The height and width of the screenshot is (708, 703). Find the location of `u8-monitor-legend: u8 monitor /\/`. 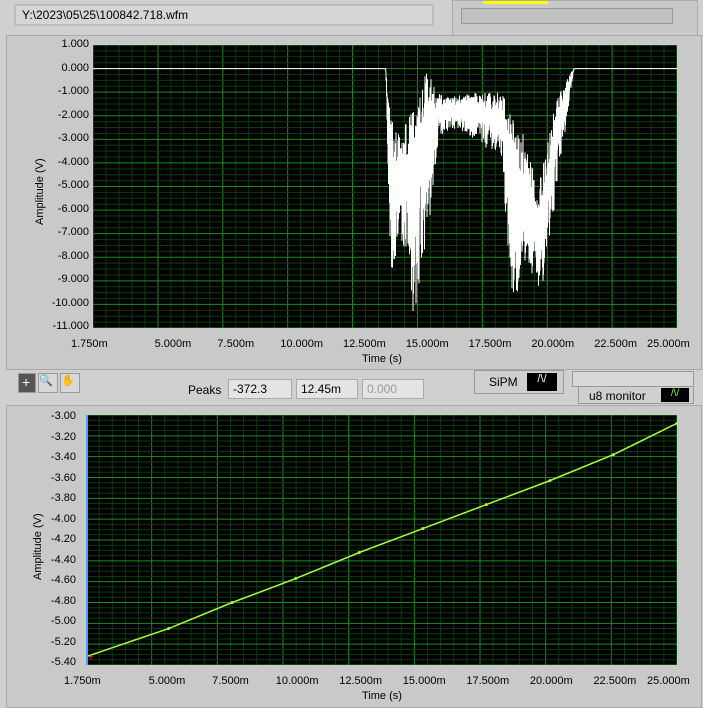

u8-monitor-legend: u8 monitor /\/ is located at coordinates (636, 395).